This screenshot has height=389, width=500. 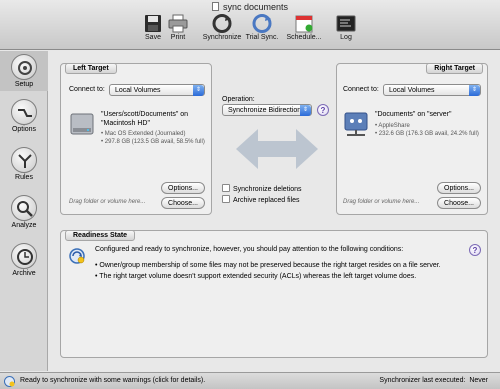 I want to click on trial-sync-icon, so click(x=262, y=23).